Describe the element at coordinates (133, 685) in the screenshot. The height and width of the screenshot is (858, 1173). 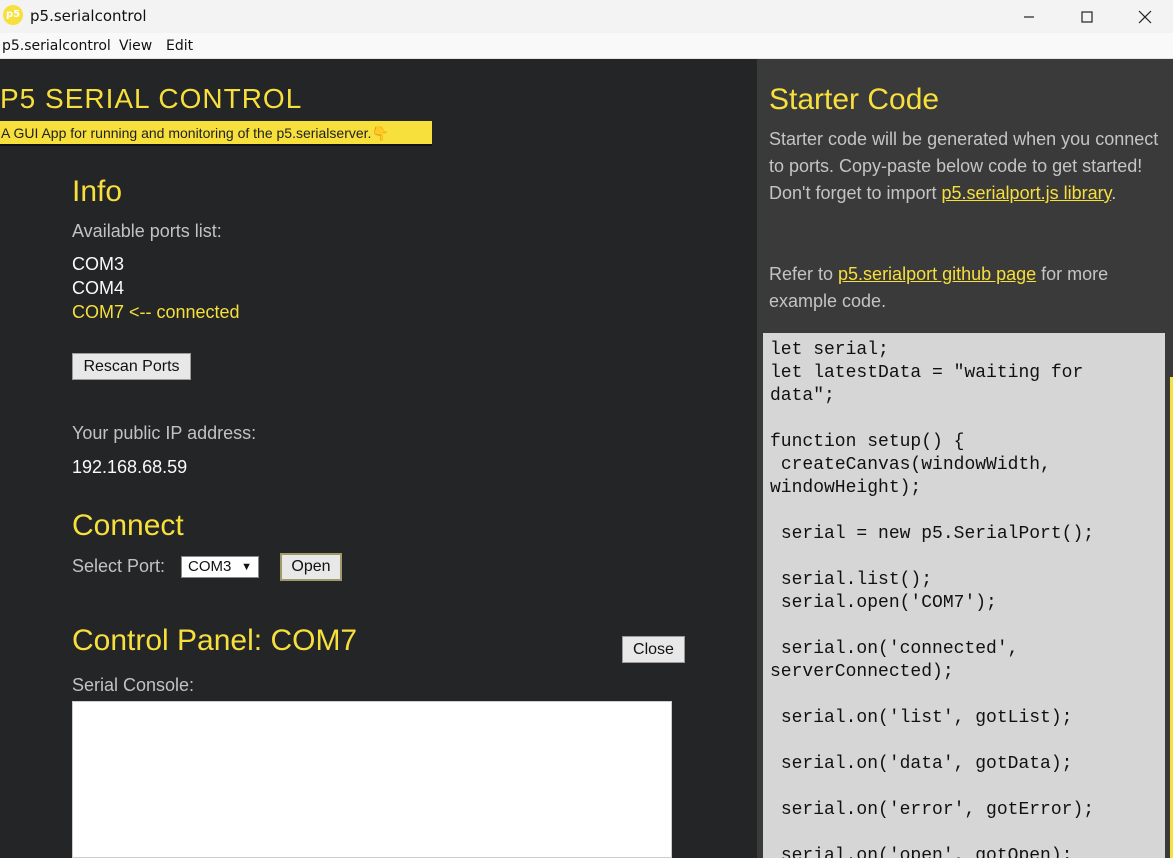
I see `serial-console-label: Serial Console:` at that location.